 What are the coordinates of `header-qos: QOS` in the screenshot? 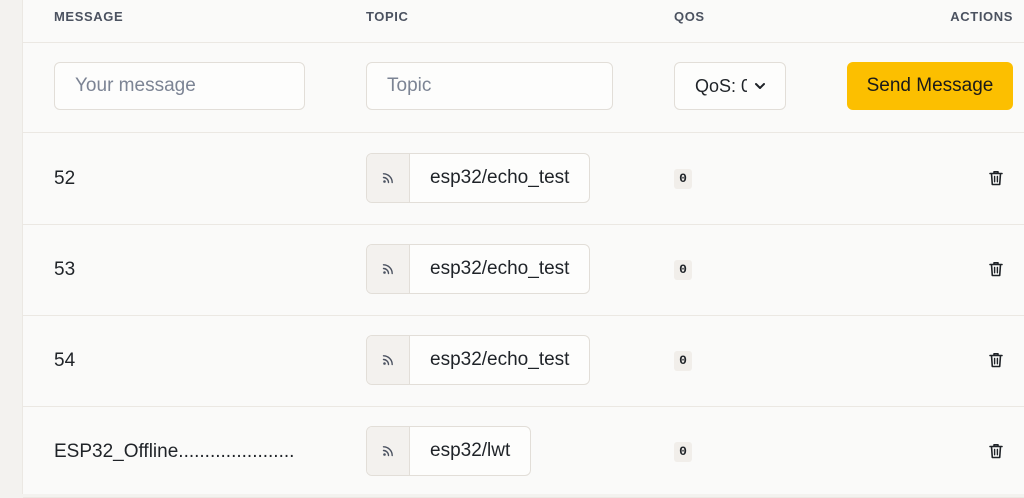 It's located at (689, 16).